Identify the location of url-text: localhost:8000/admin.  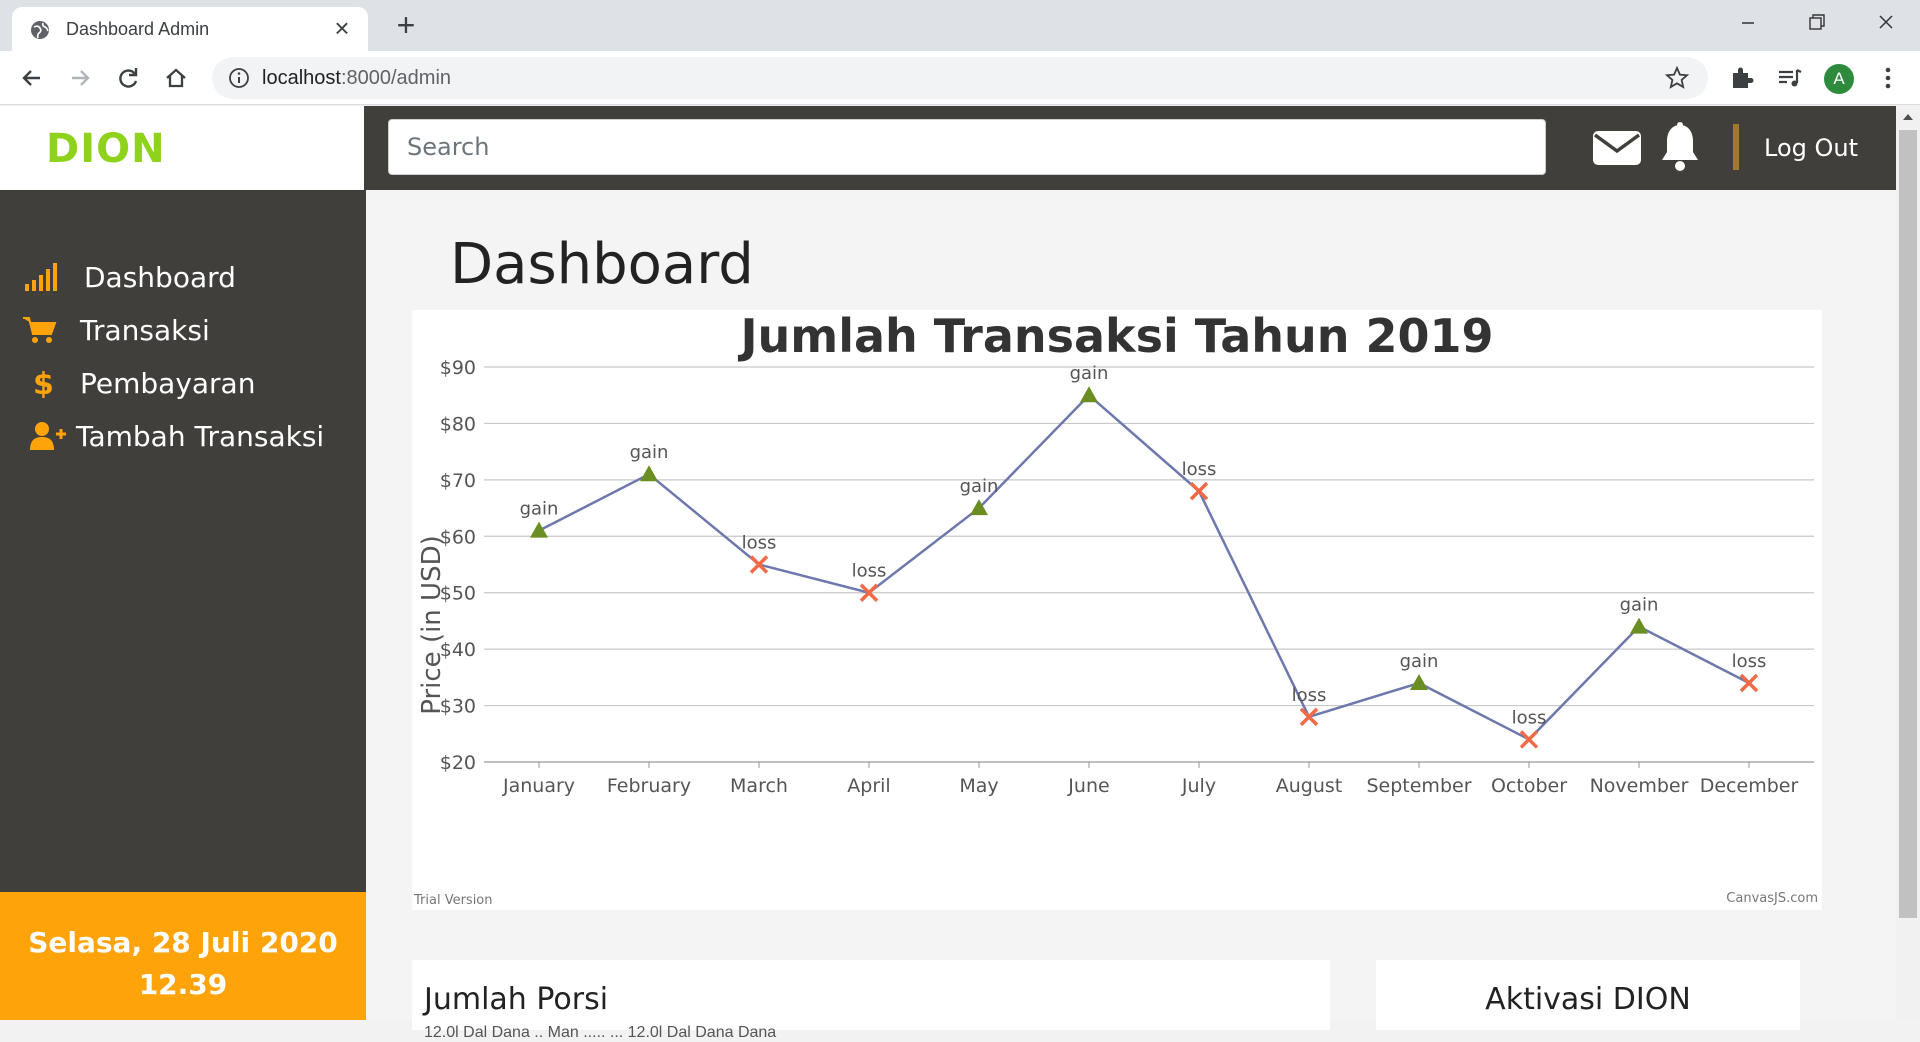
(356, 78).